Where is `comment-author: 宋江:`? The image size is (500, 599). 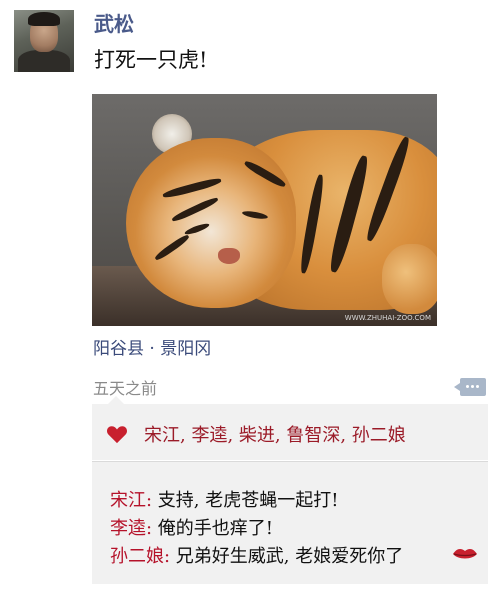
comment-author: 宋江: is located at coordinates (131, 500).